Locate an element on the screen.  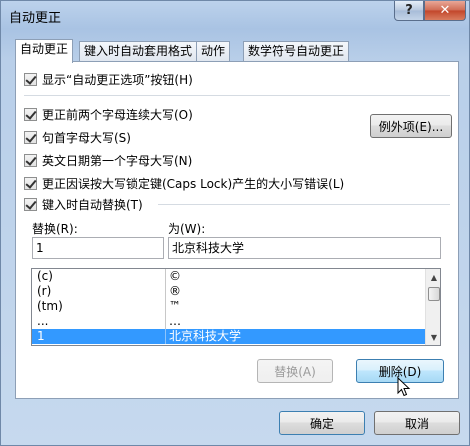
caps-lock-option: 更正因误按大写锁定键(Caps Lock)产生的大小写错误(L) is located at coordinates (184, 183).